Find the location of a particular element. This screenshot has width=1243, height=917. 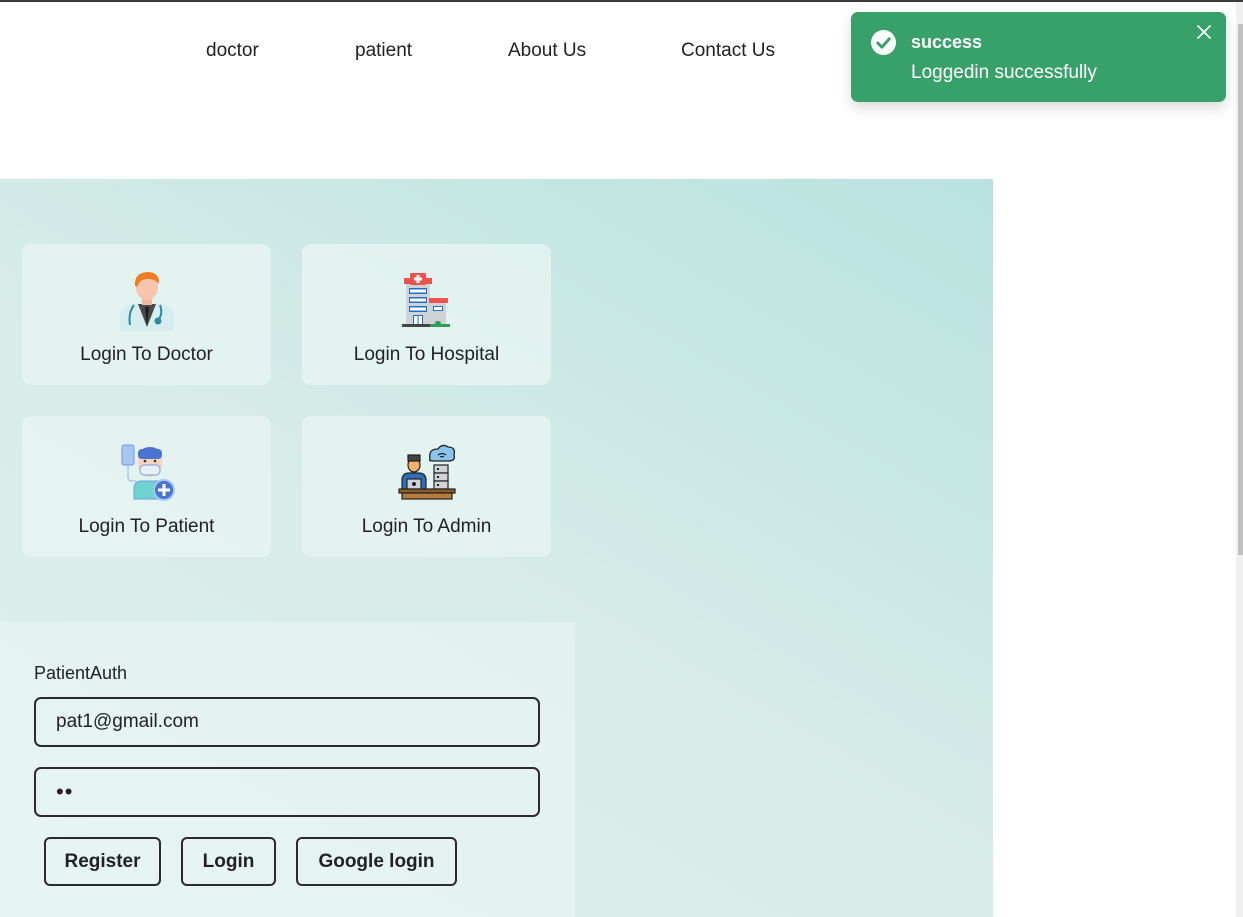

nav-link-patient: patient is located at coordinates (383, 51).